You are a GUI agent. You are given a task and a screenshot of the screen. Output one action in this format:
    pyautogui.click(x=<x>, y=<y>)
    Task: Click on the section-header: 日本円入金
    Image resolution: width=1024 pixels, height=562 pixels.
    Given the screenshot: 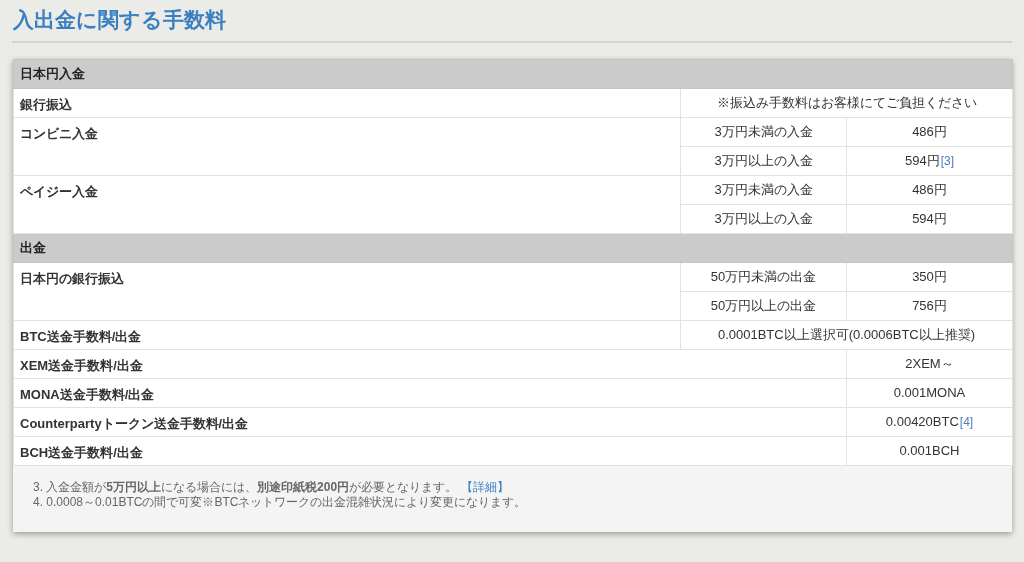 What is the action you would take?
    pyautogui.click(x=513, y=74)
    